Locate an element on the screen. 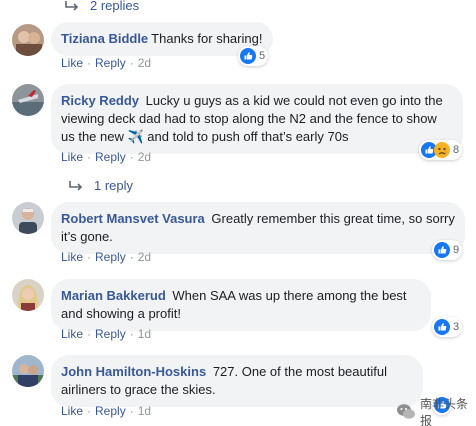 This screenshot has width=476, height=426. view-replies-link: 1 reply is located at coordinates (100, 185).